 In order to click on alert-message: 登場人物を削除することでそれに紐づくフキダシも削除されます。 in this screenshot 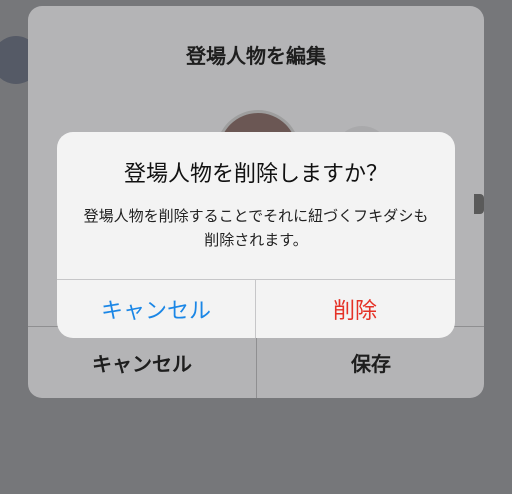, I will do `click(256, 228)`.